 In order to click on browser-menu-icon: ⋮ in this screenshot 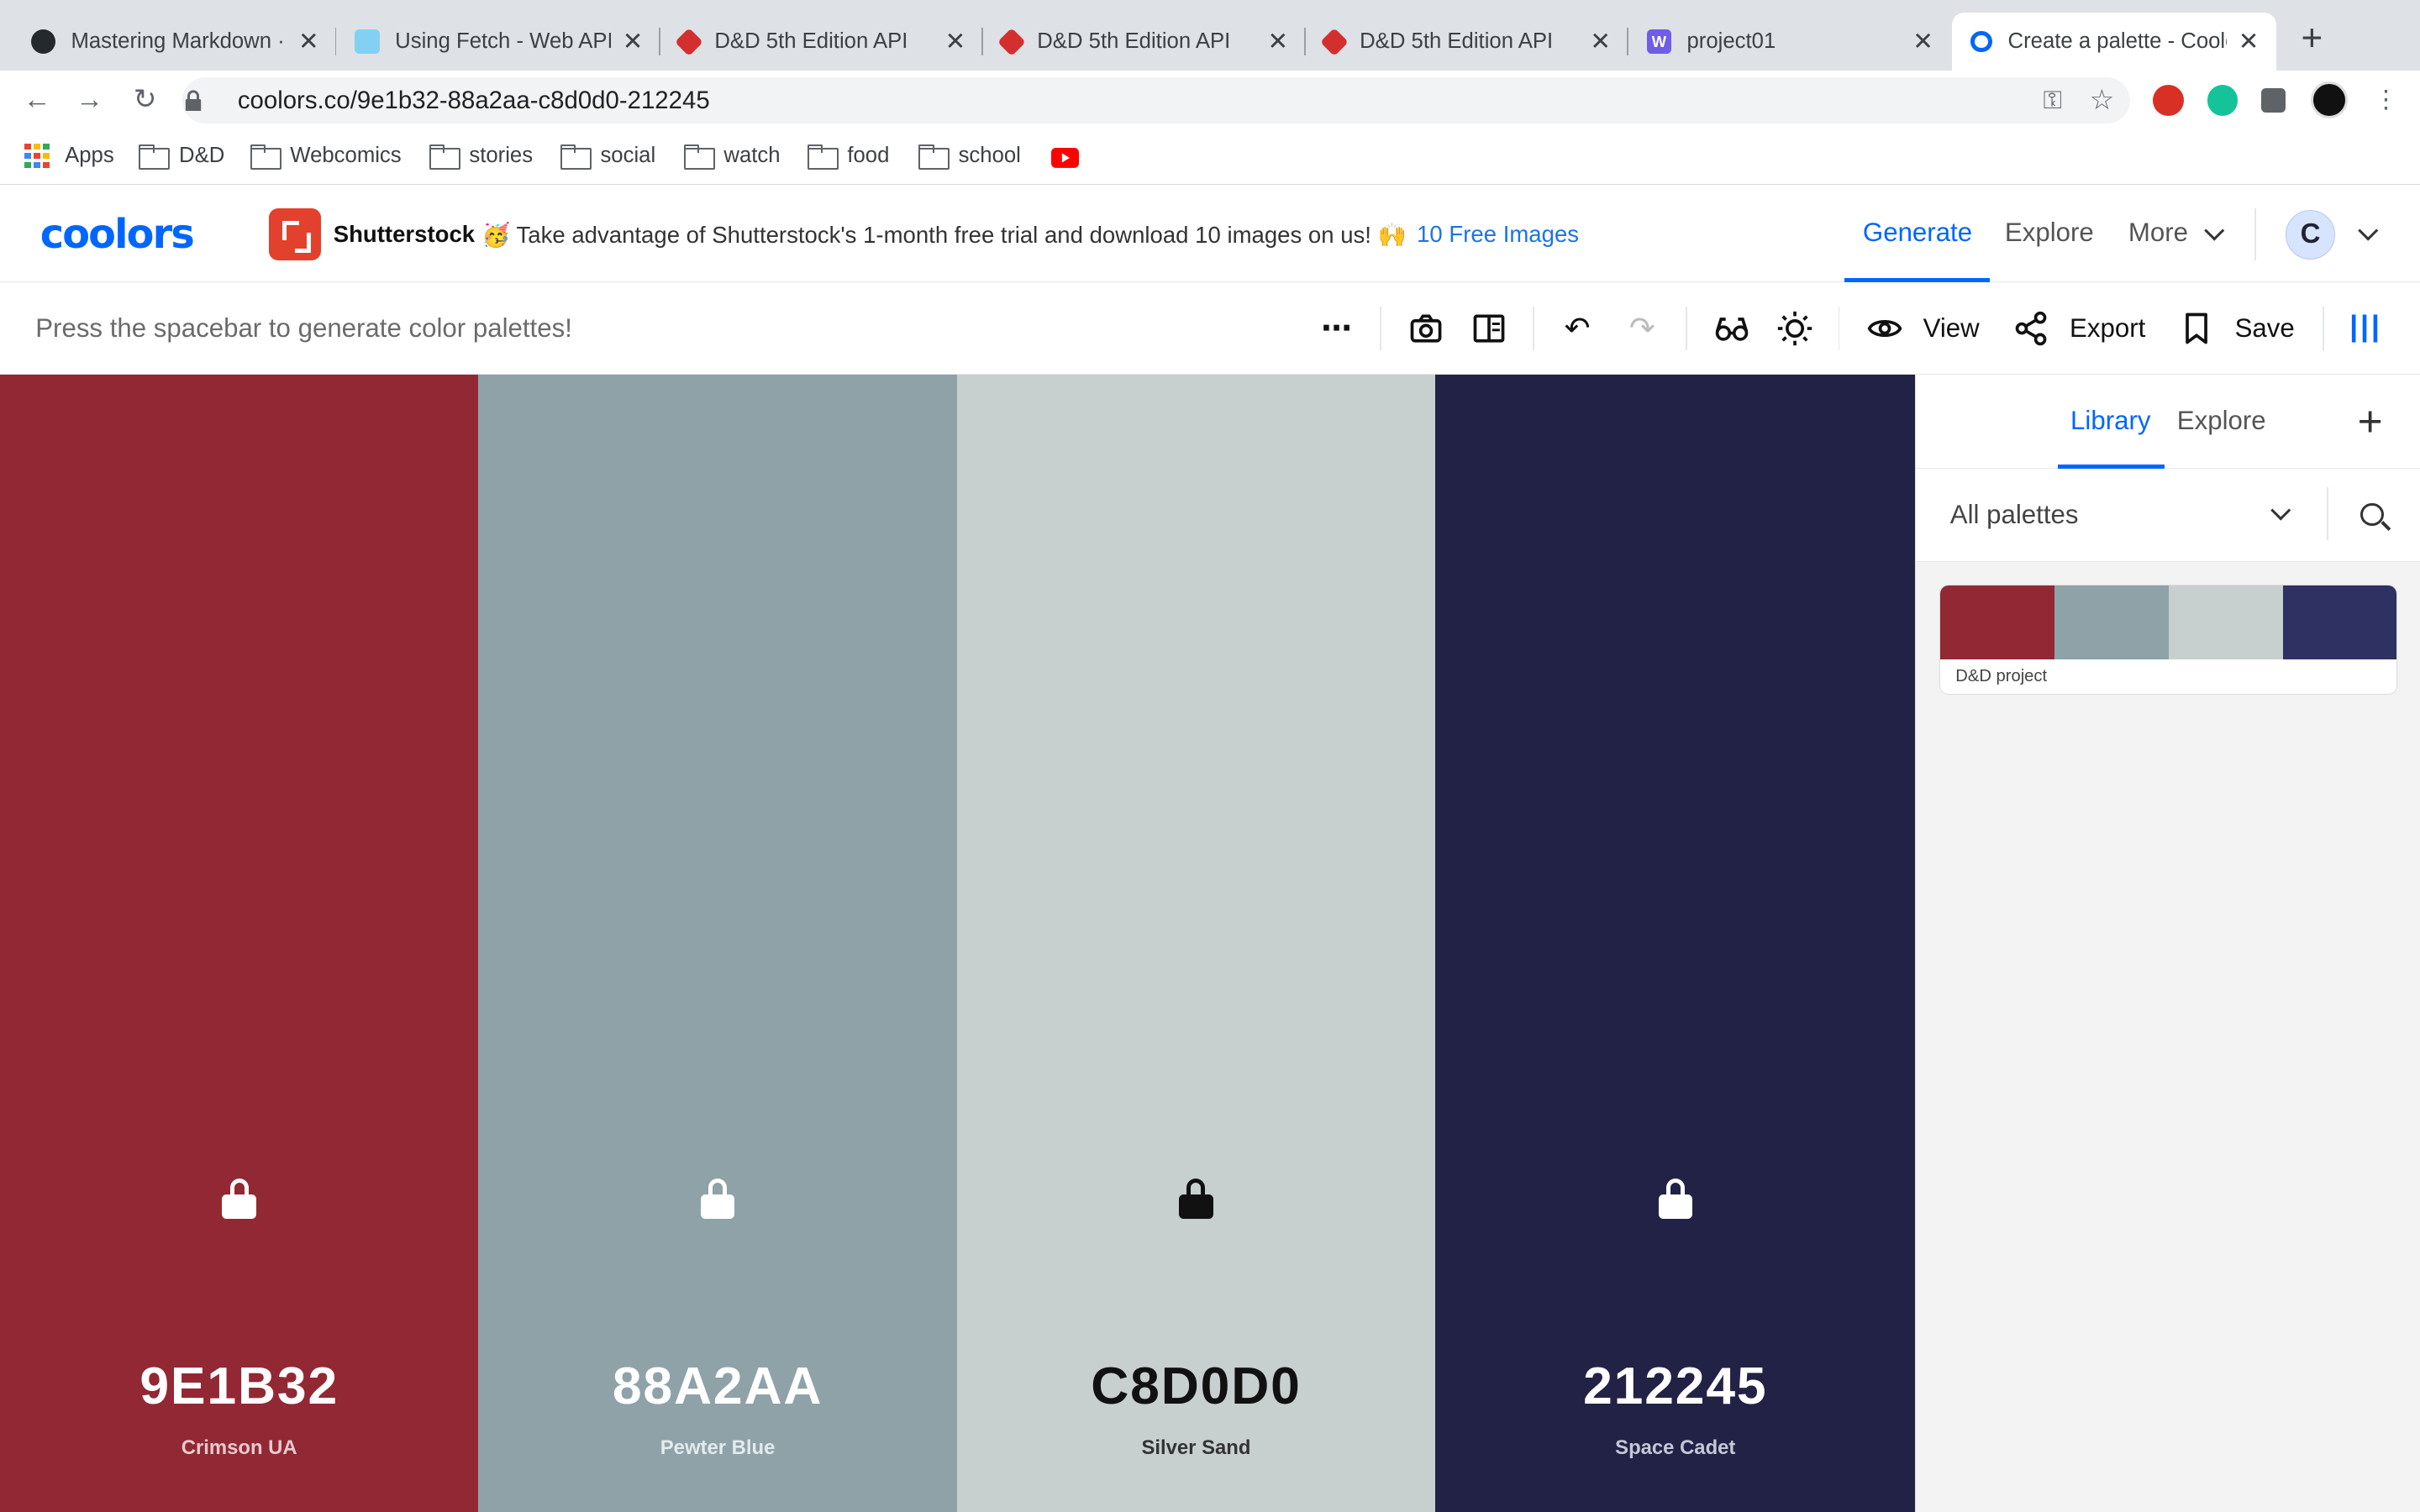, I will do `click(2386, 100)`.